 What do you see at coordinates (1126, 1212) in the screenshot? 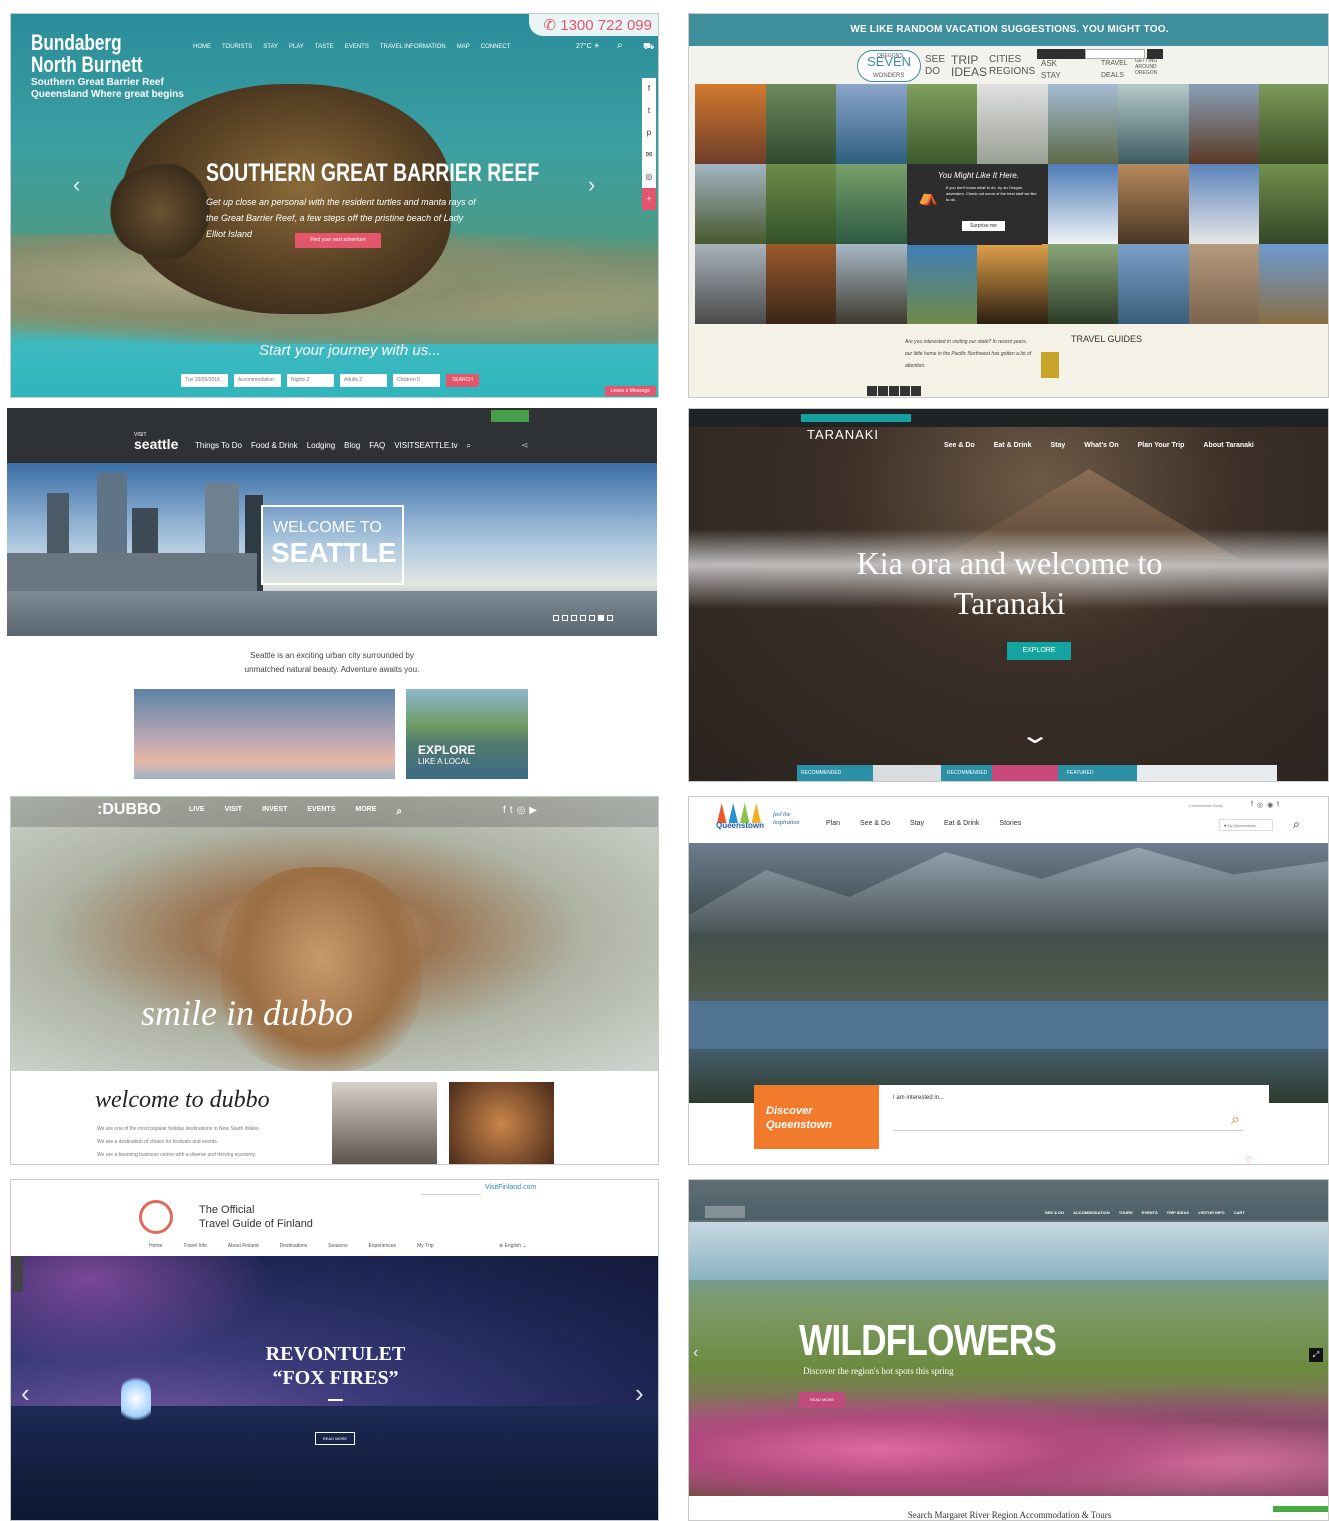
I see `nav-tours: TOURS` at bounding box center [1126, 1212].